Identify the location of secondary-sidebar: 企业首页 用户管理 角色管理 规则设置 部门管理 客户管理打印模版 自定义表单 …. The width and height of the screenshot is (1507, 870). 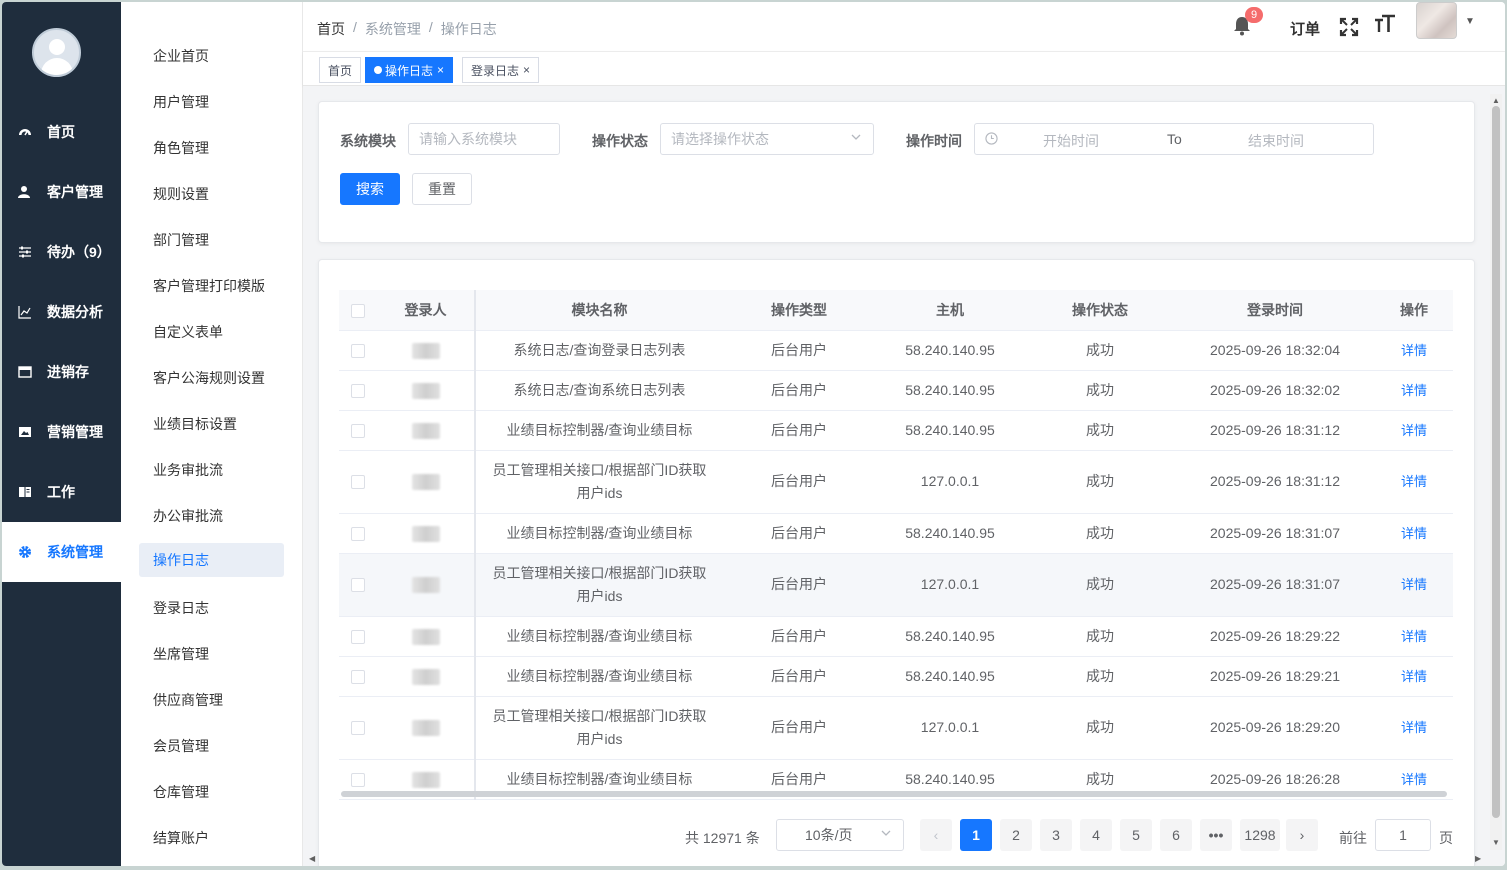
(212, 434).